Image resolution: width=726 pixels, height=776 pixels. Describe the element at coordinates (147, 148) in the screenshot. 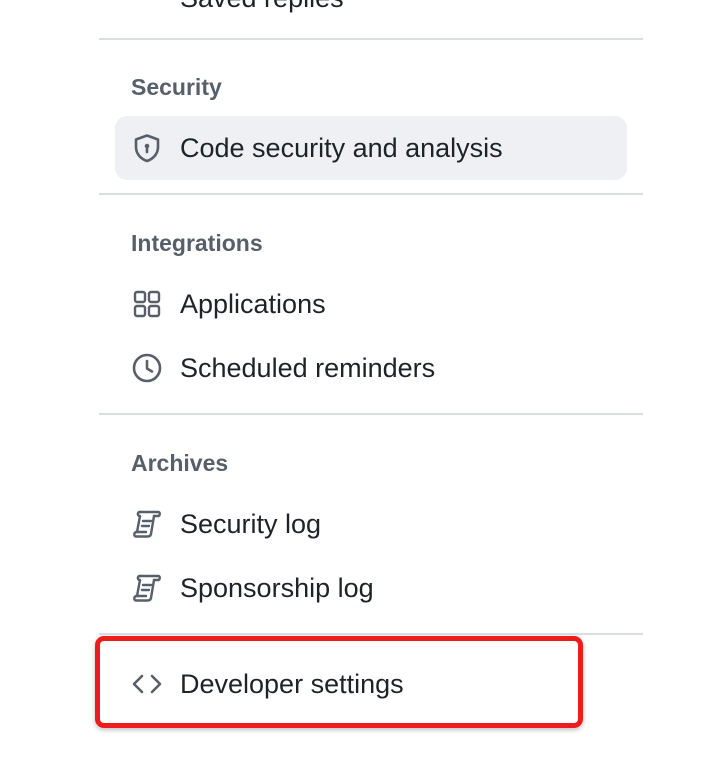

I see `shield-lock-icon` at that location.